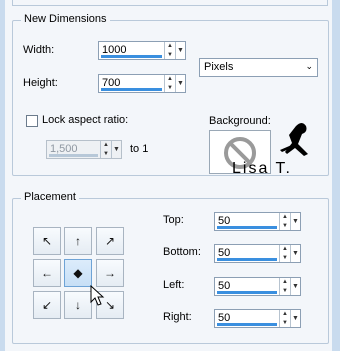 The image size is (340, 351). I want to click on height-value: 700, so click(131, 83).